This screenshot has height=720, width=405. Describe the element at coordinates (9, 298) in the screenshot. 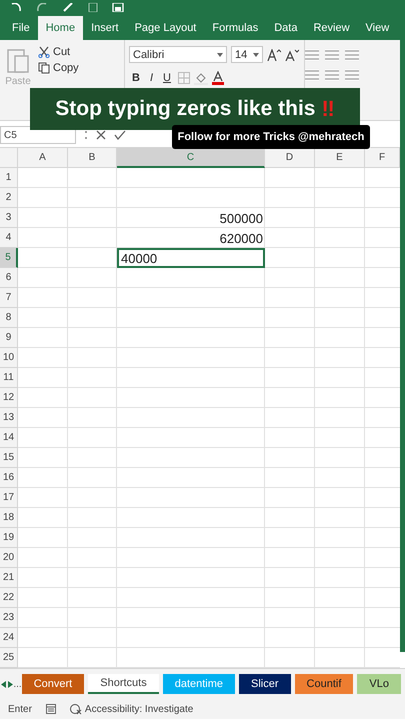

I see `row-header: 7` at that location.